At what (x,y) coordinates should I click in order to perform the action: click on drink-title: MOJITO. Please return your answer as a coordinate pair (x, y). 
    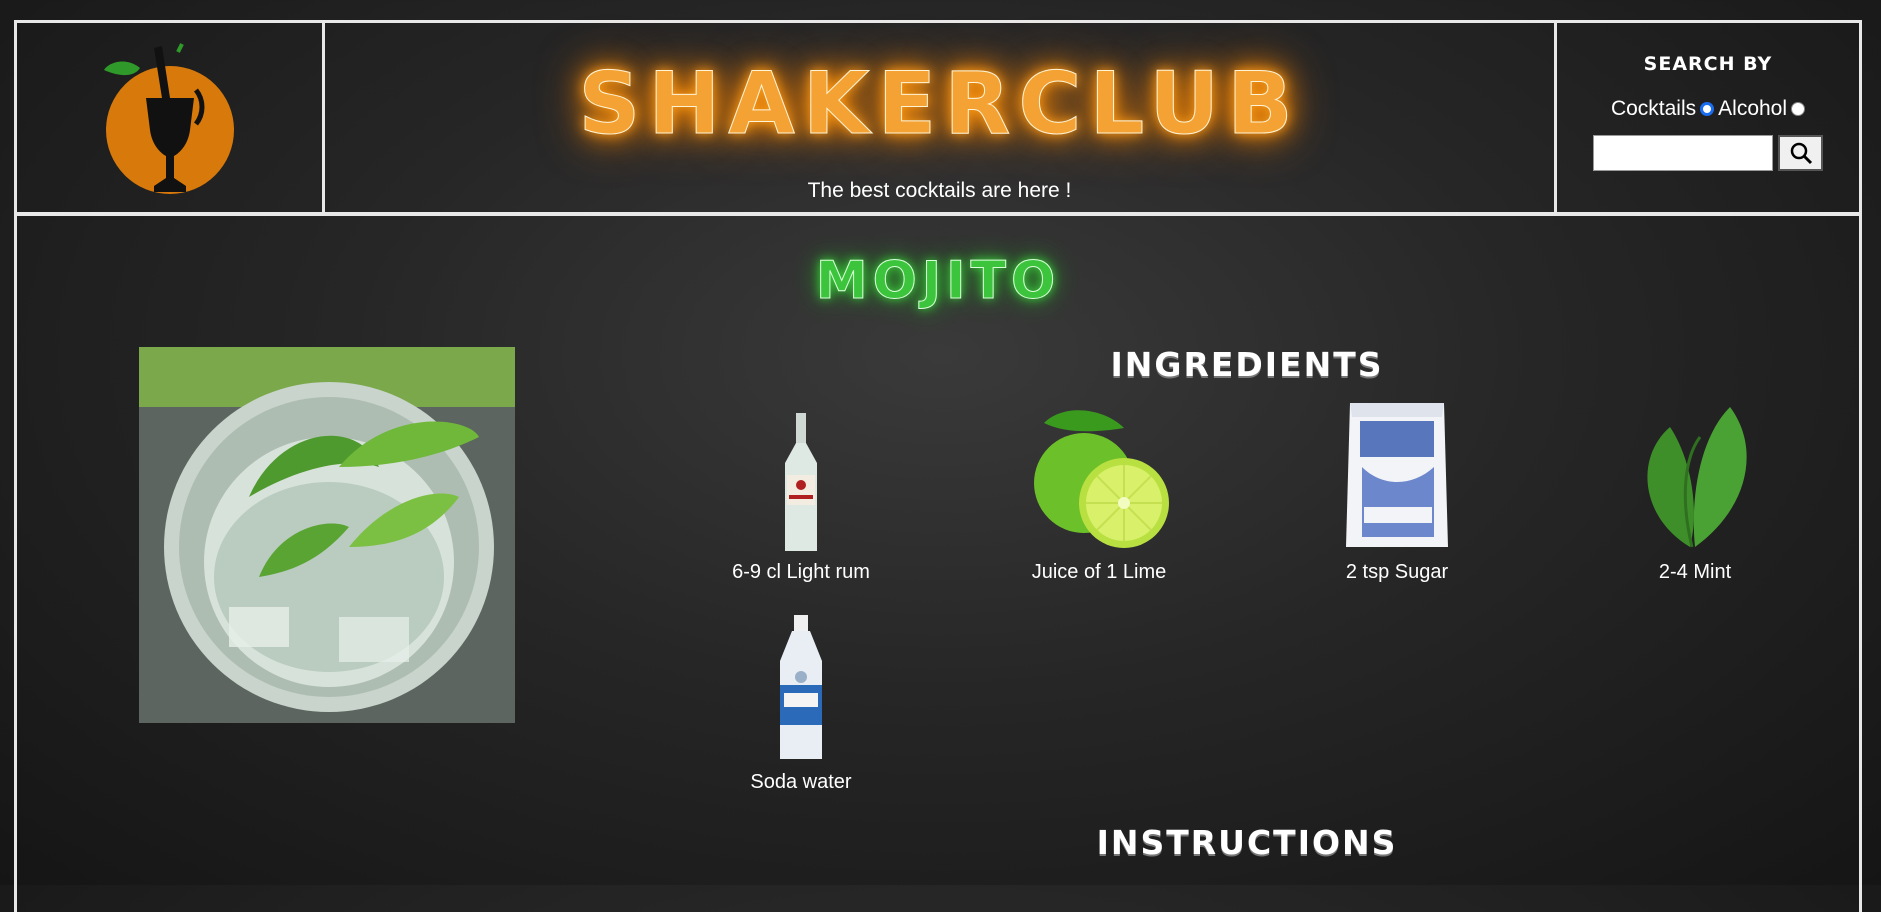
    Looking at the image, I should click on (938, 281).